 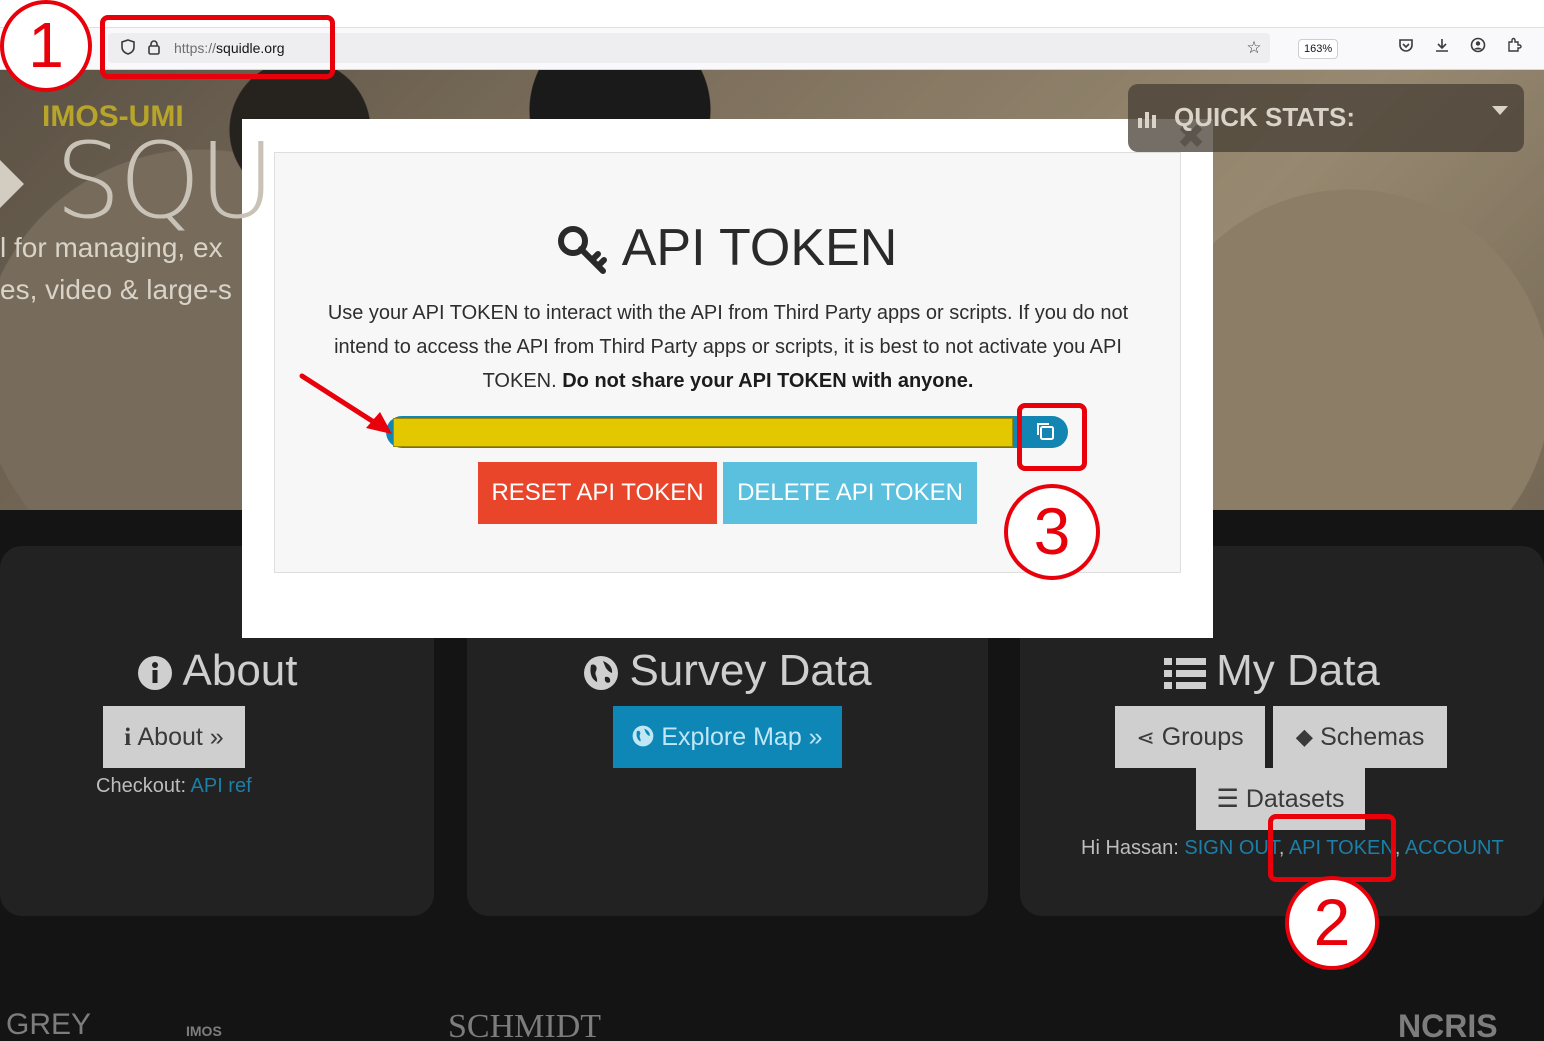 What do you see at coordinates (525, 1024) in the screenshot?
I see `partner-schmidt-logo: SCHMIDT` at bounding box center [525, 1024].